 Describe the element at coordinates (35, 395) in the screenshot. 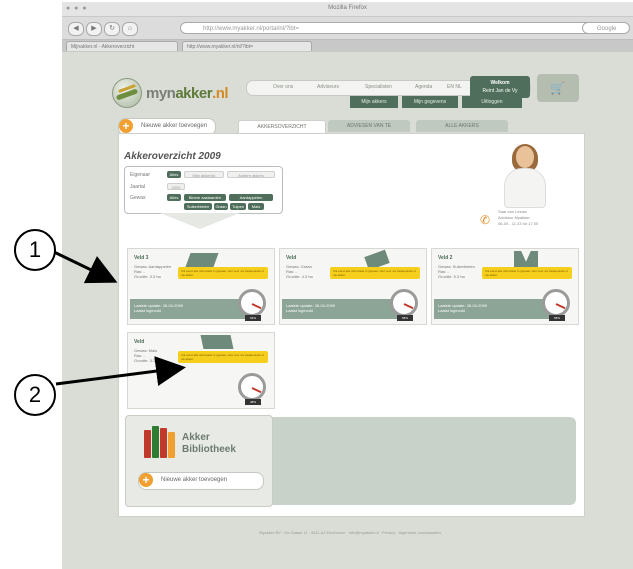

I see `callout-2: 2` at that location.